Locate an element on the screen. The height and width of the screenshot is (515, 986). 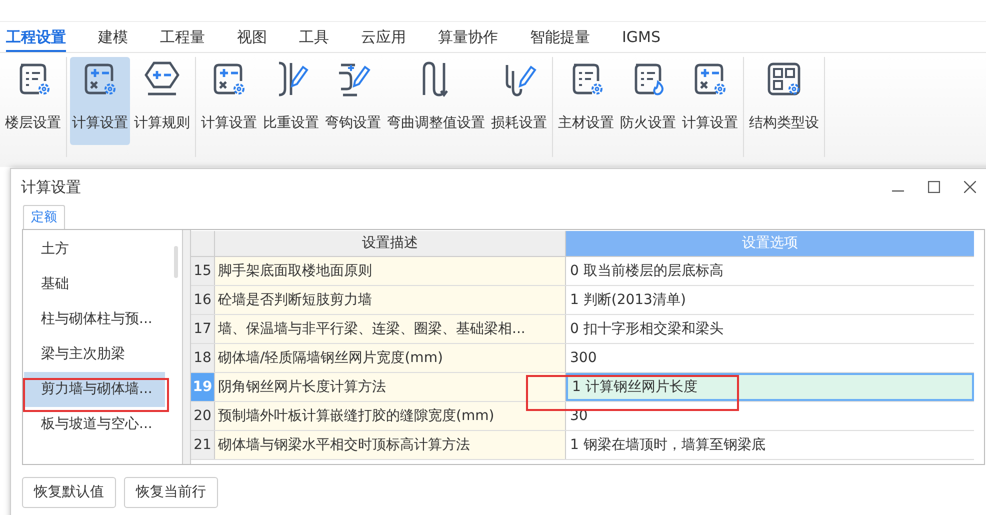
row-number: 19 is located at coordinates (203, 387).